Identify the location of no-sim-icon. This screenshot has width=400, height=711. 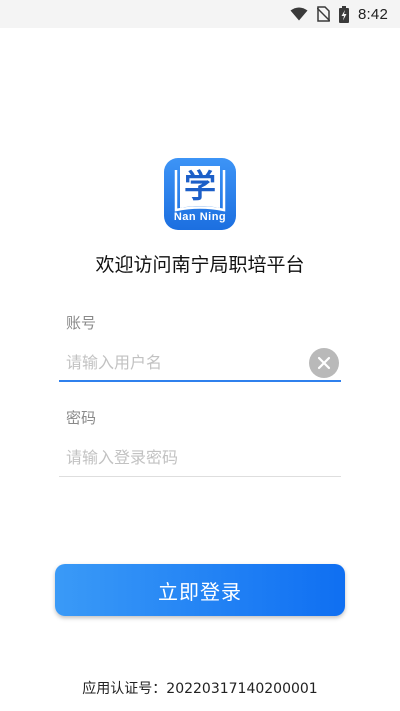
(323, 14).